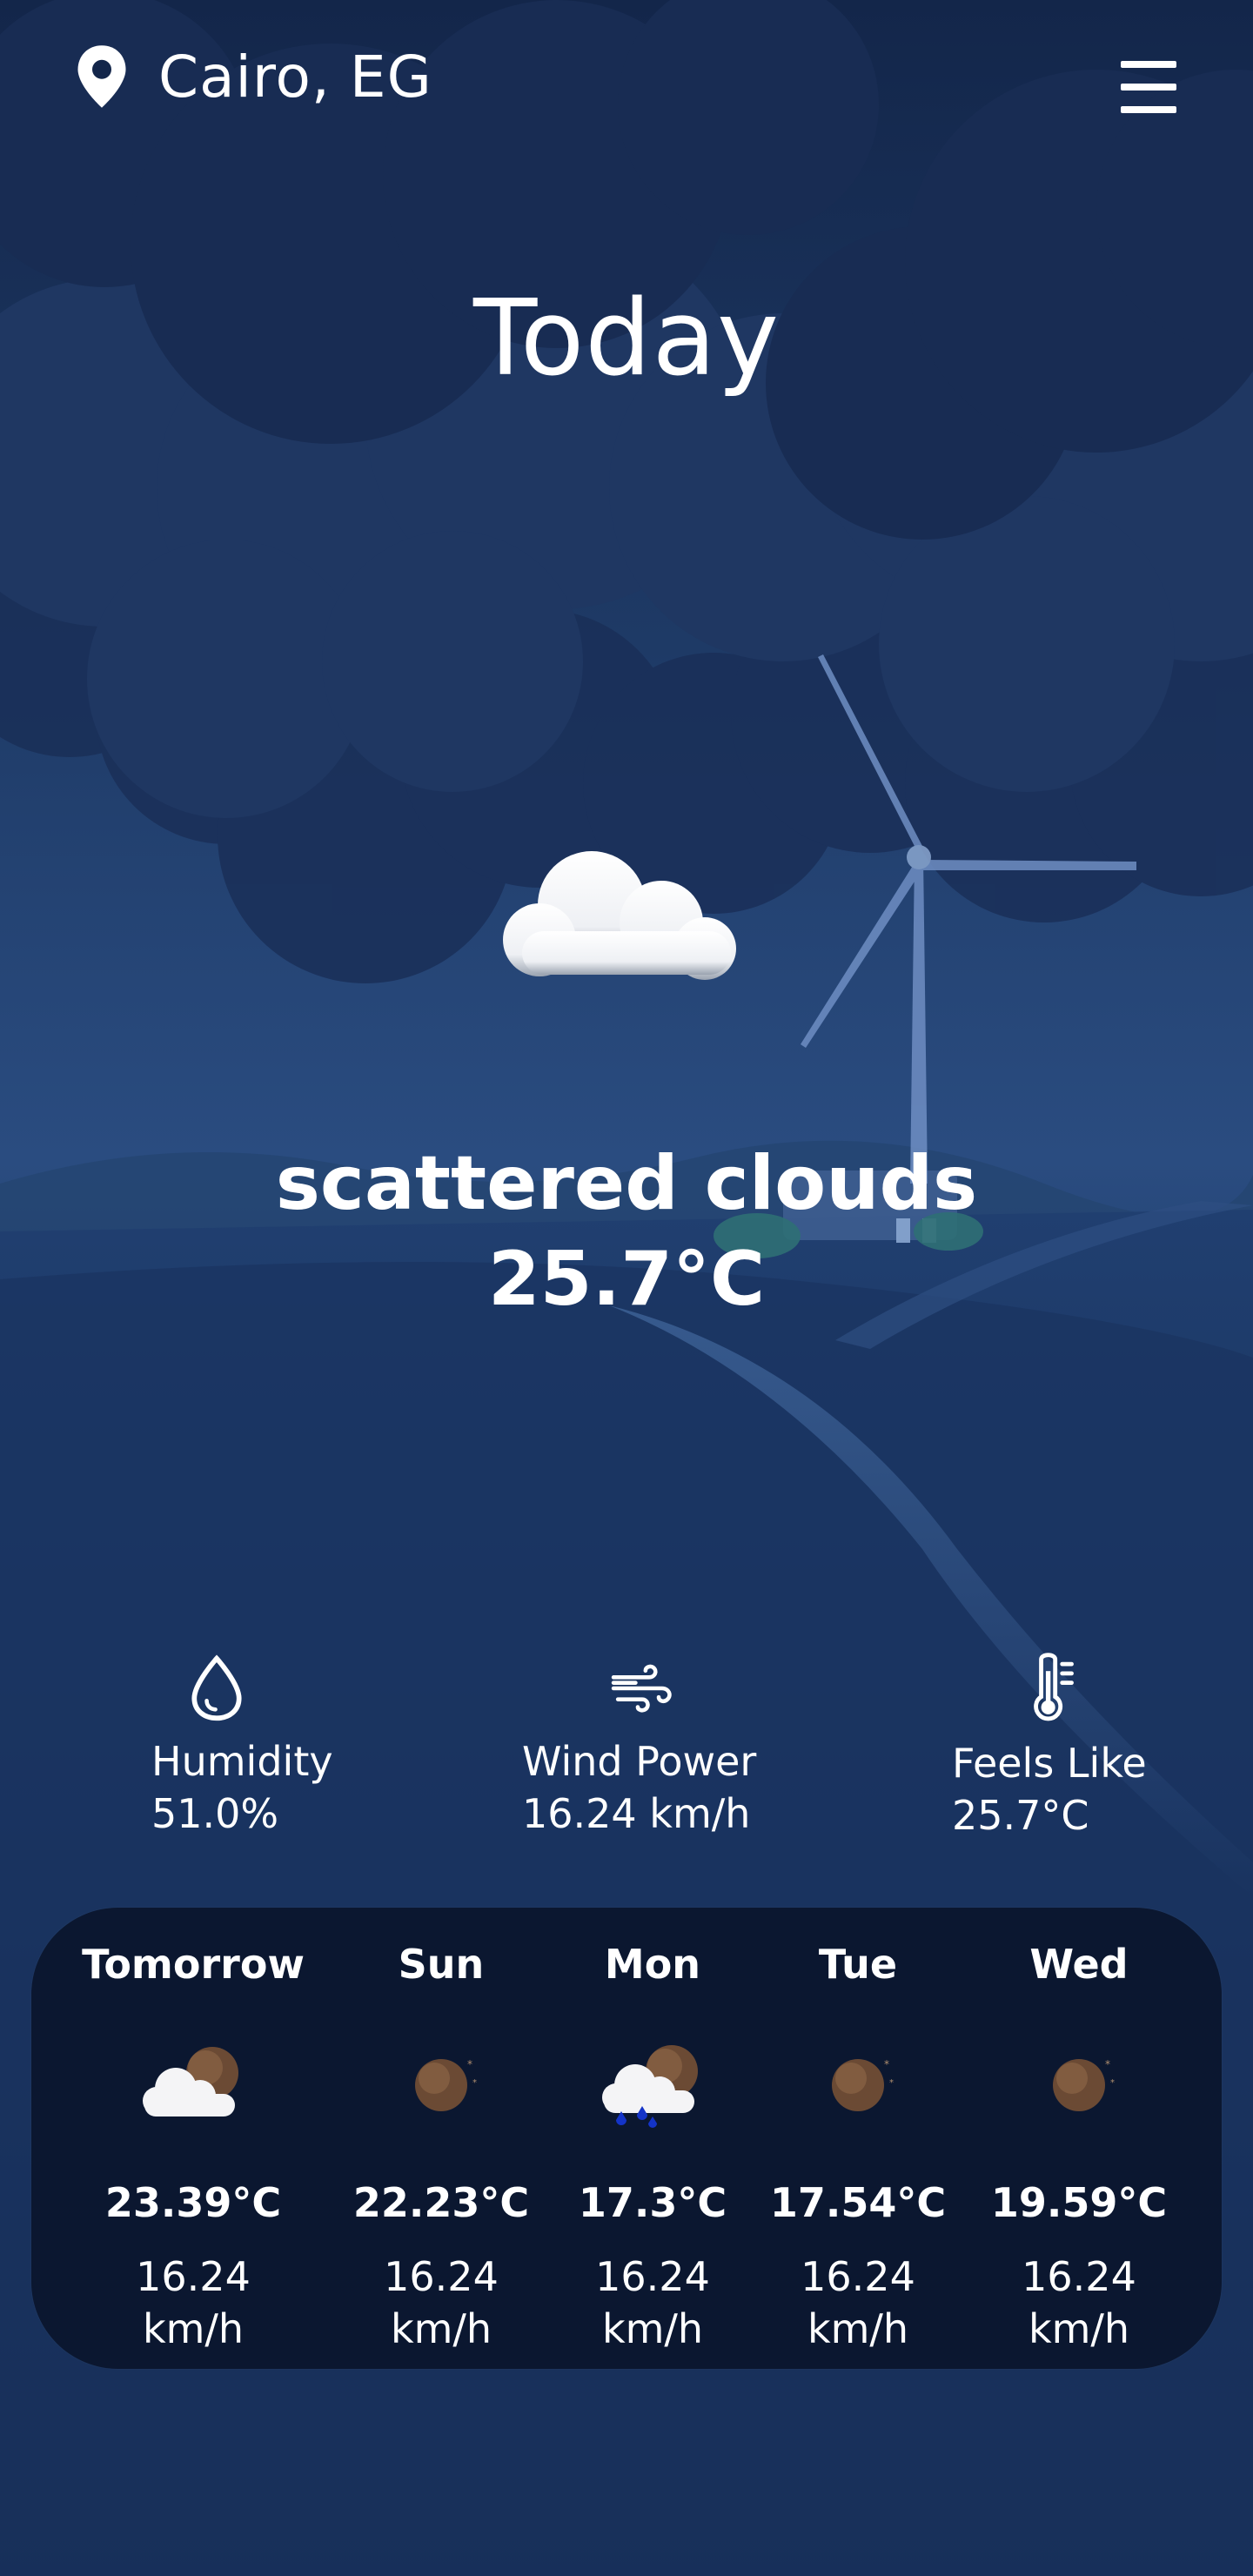 Image resolution: width=1253 pixels, height=2576 pixels. Describe the element at coordinates (1021, 1815) in the screenshot. I see `feels-like-value: 25.7°C` at that location.